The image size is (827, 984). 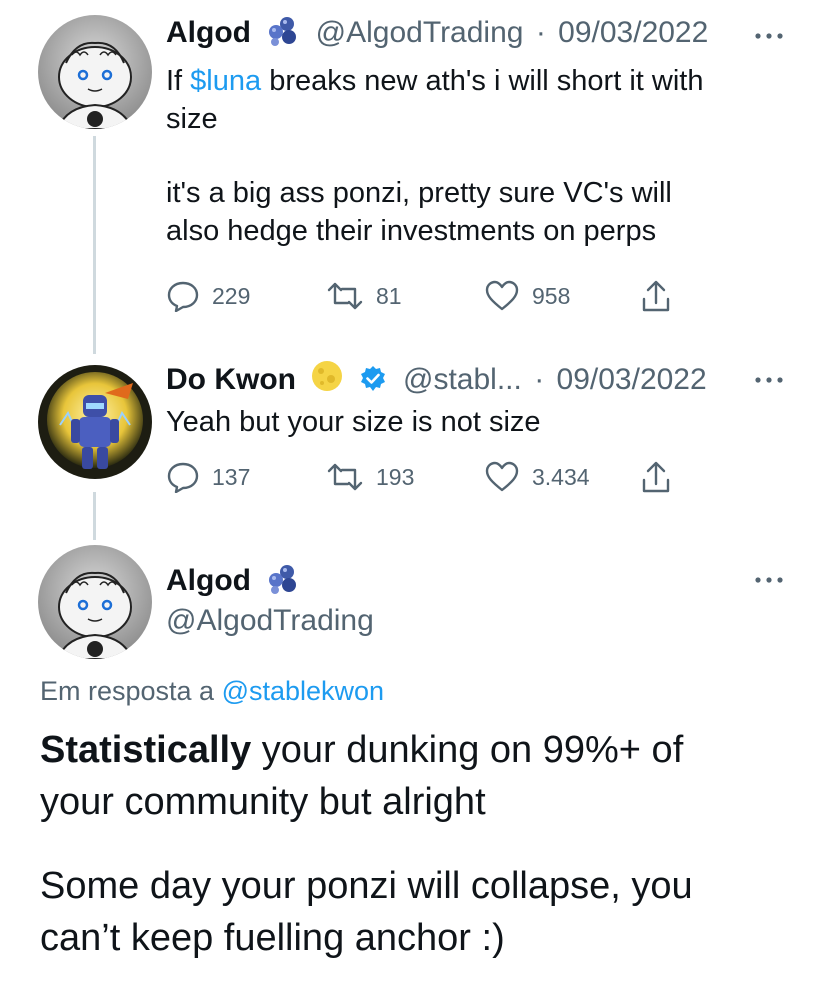 What do you see at coordinates (364, 296) in the screenshot?
I see `tweet1-retweet-button: 81` at bounding box center [364, 296].